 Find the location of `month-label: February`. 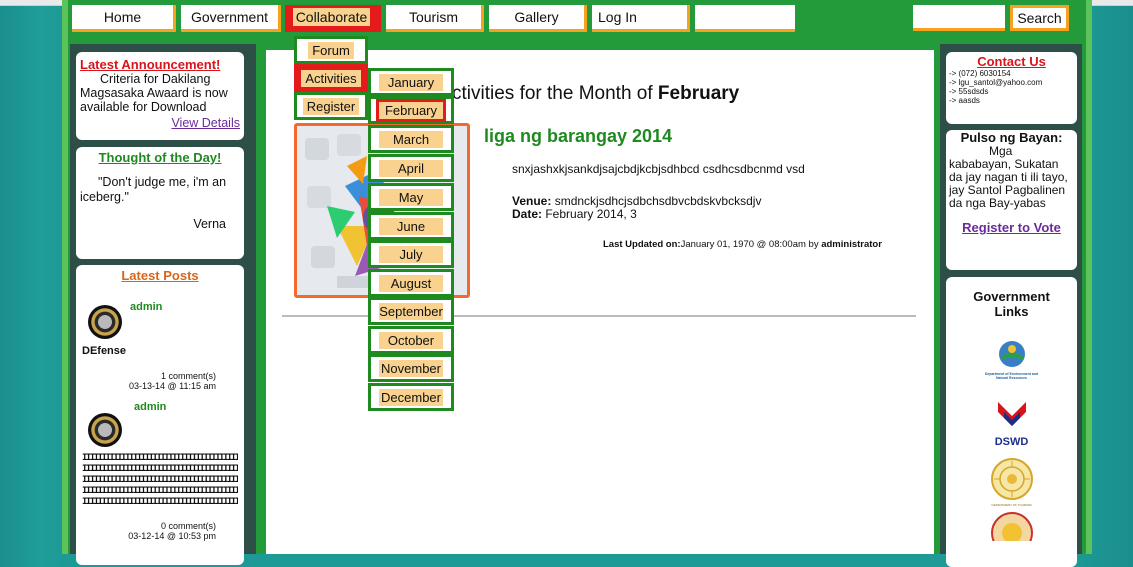

month-label: February is located at coordinates (411, 110).